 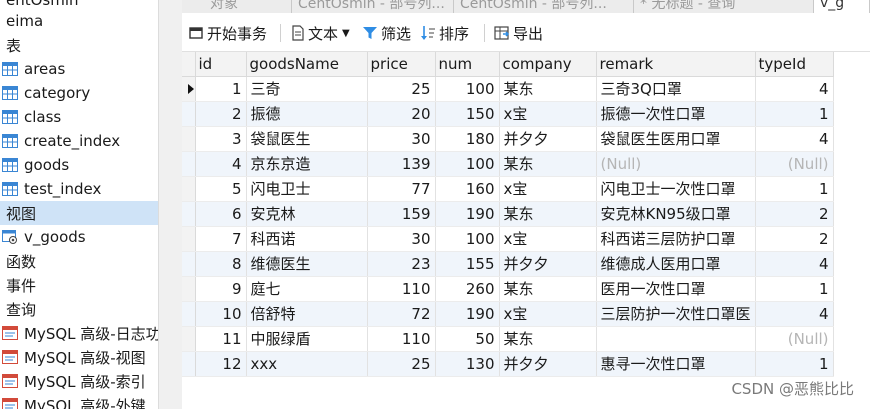 I want to click on cell-remark: 闪电卫士一次性口罩, so click(x=676, y=189).